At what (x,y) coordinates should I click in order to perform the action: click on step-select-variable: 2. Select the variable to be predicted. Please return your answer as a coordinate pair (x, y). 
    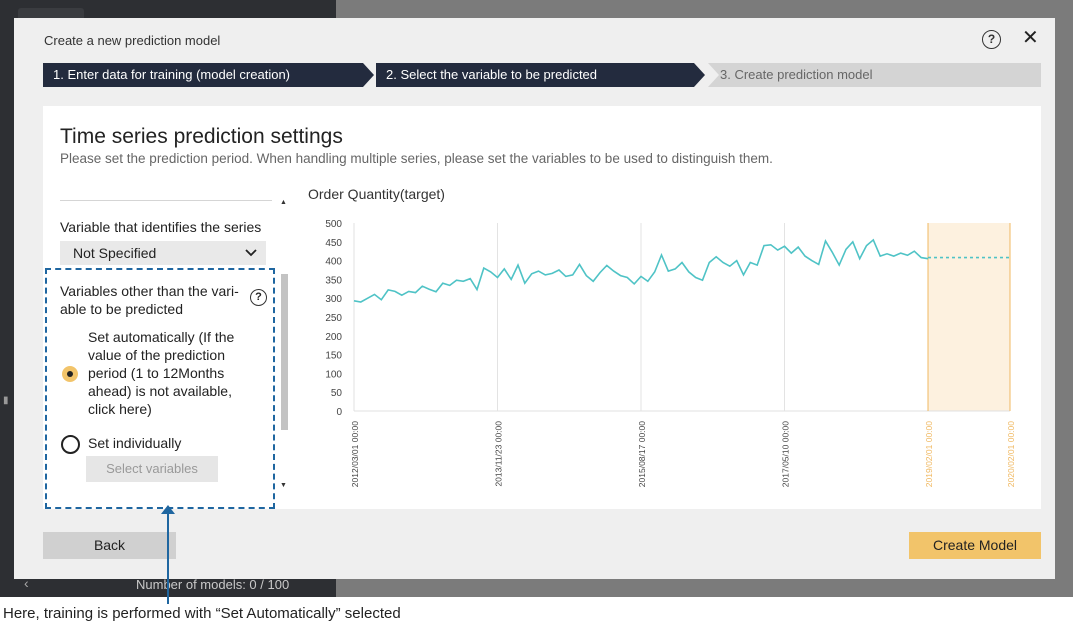
    Looking at the image, I should click on (540, 75).